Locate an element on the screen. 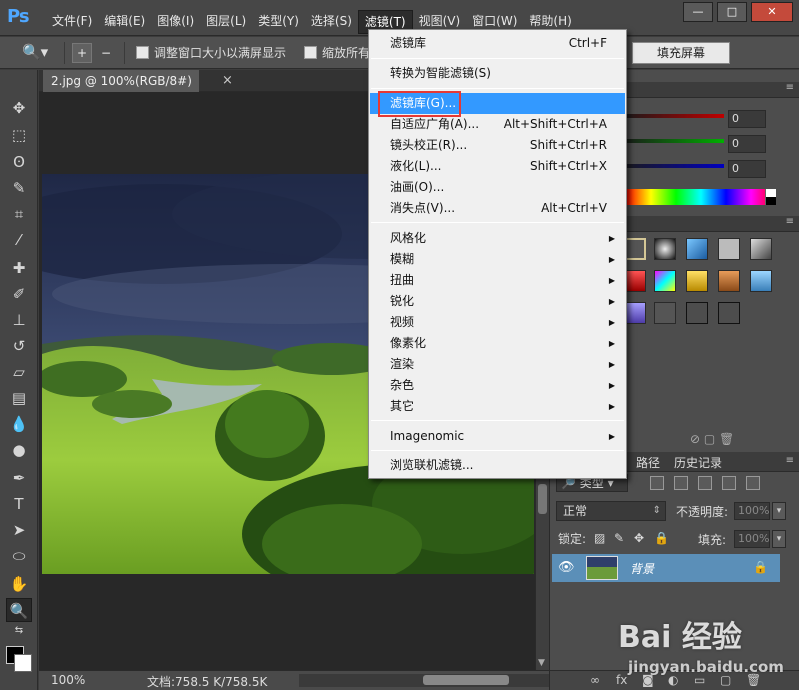  opacity-dropdown-icon: ▾ is located at coordinates (779, 511).